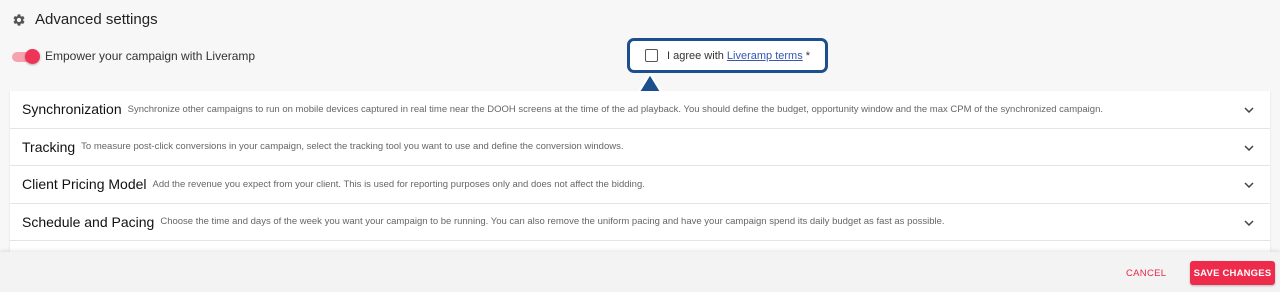  Describe the element at coordinates (88, 221) in the screenshot. I see `section-title: Schedule and Pacing` at that location.